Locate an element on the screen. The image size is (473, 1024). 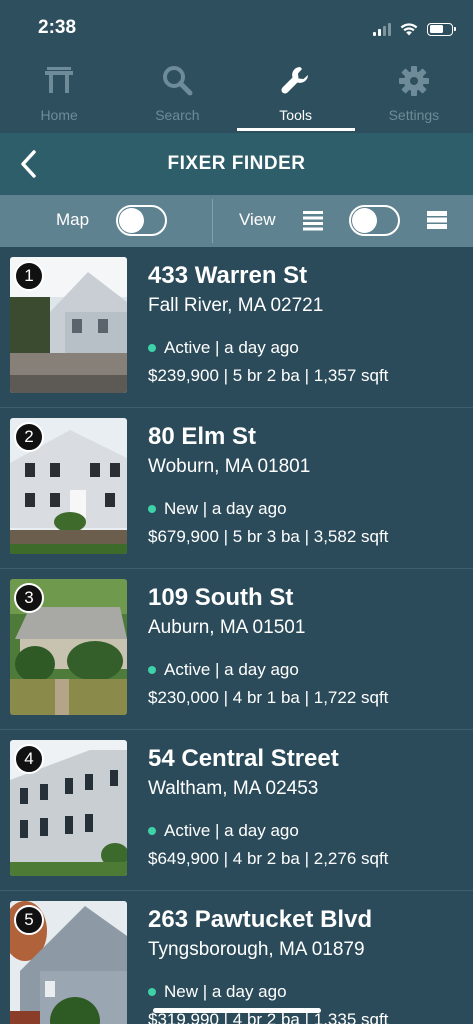
top-tab-bar: Home Search Tools Settings is located at coordinates (236, 95).